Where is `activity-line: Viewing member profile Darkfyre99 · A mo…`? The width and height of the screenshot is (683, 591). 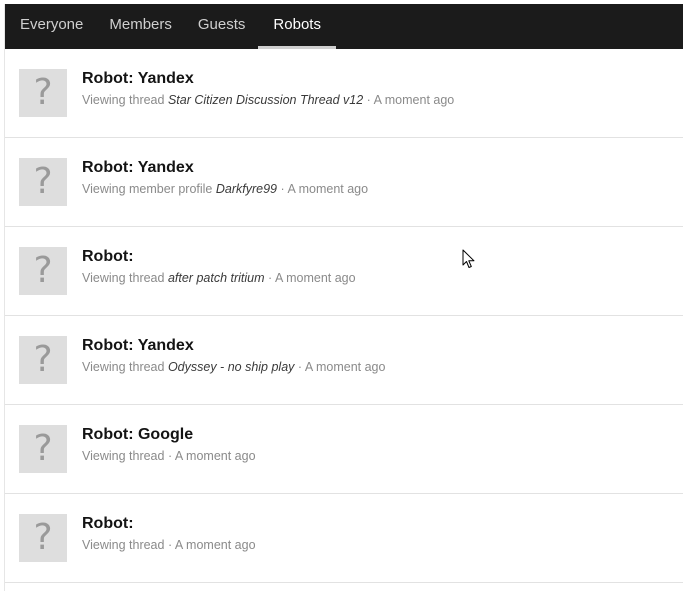 activity-line: Viewing member profile Darkfyre99 · A mo… is located at coordinates (378, 189).